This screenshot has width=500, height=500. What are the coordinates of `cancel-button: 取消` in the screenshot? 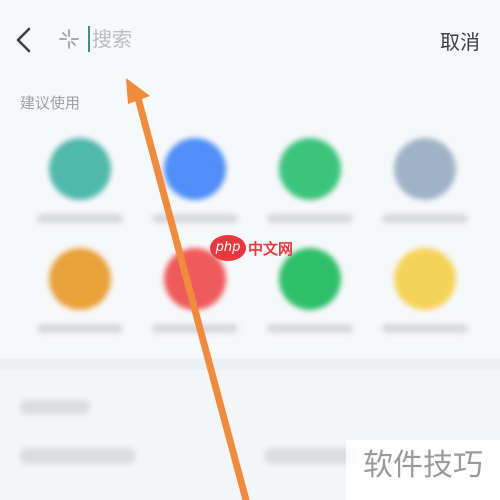 It's located at (460, 40).